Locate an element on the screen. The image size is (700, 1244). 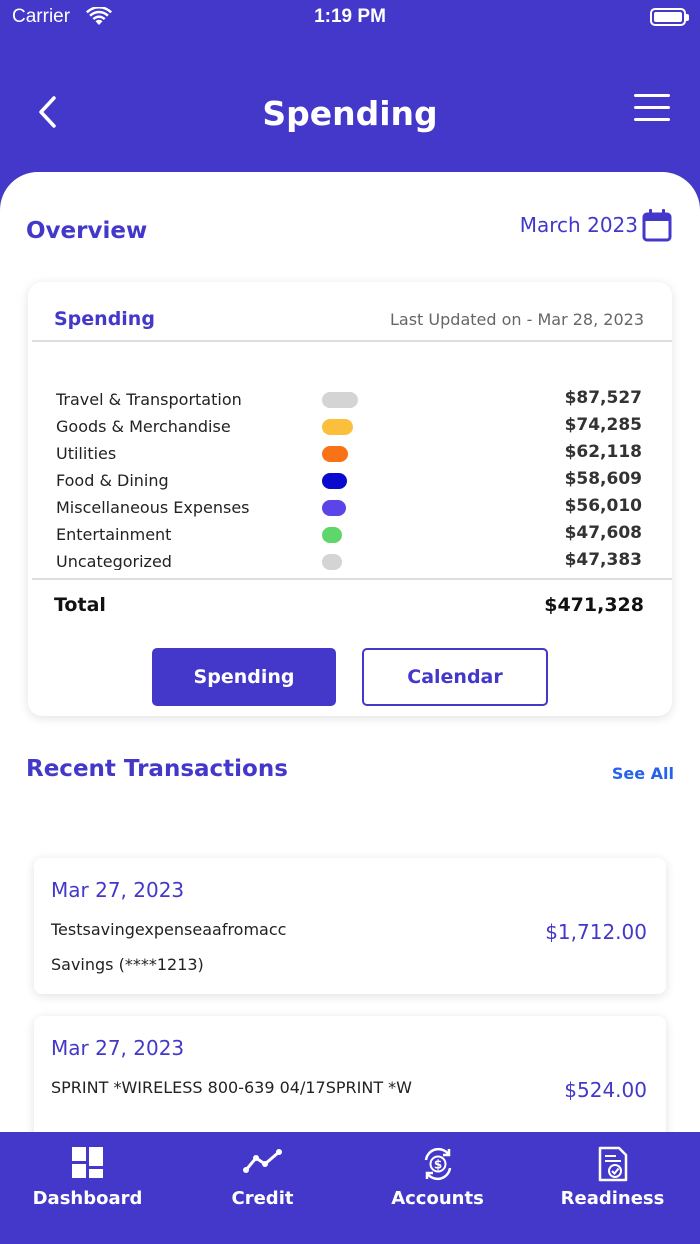
overview-title: Overview is located at coordinates (87, 231).